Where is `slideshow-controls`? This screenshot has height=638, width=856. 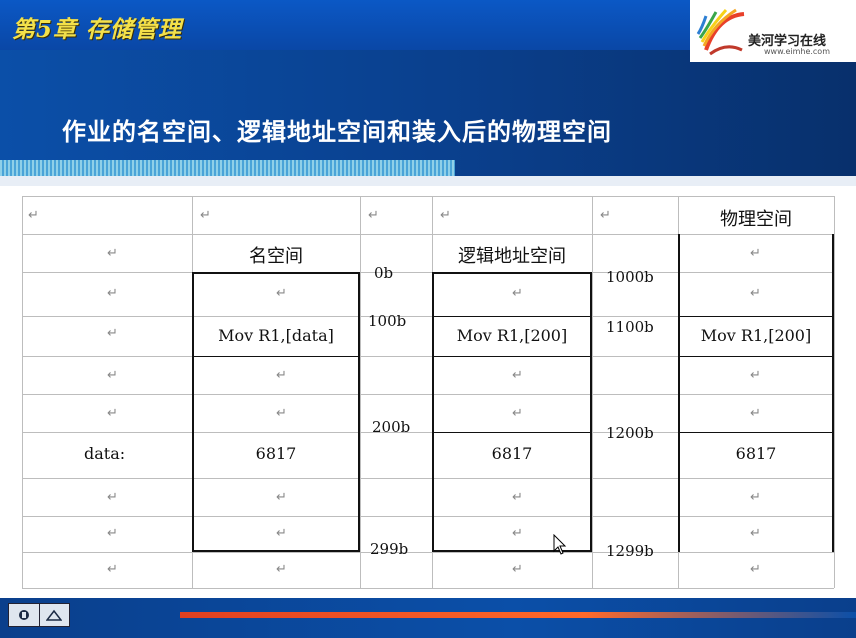 slideshow-controls is located at coordinates (39, 615).